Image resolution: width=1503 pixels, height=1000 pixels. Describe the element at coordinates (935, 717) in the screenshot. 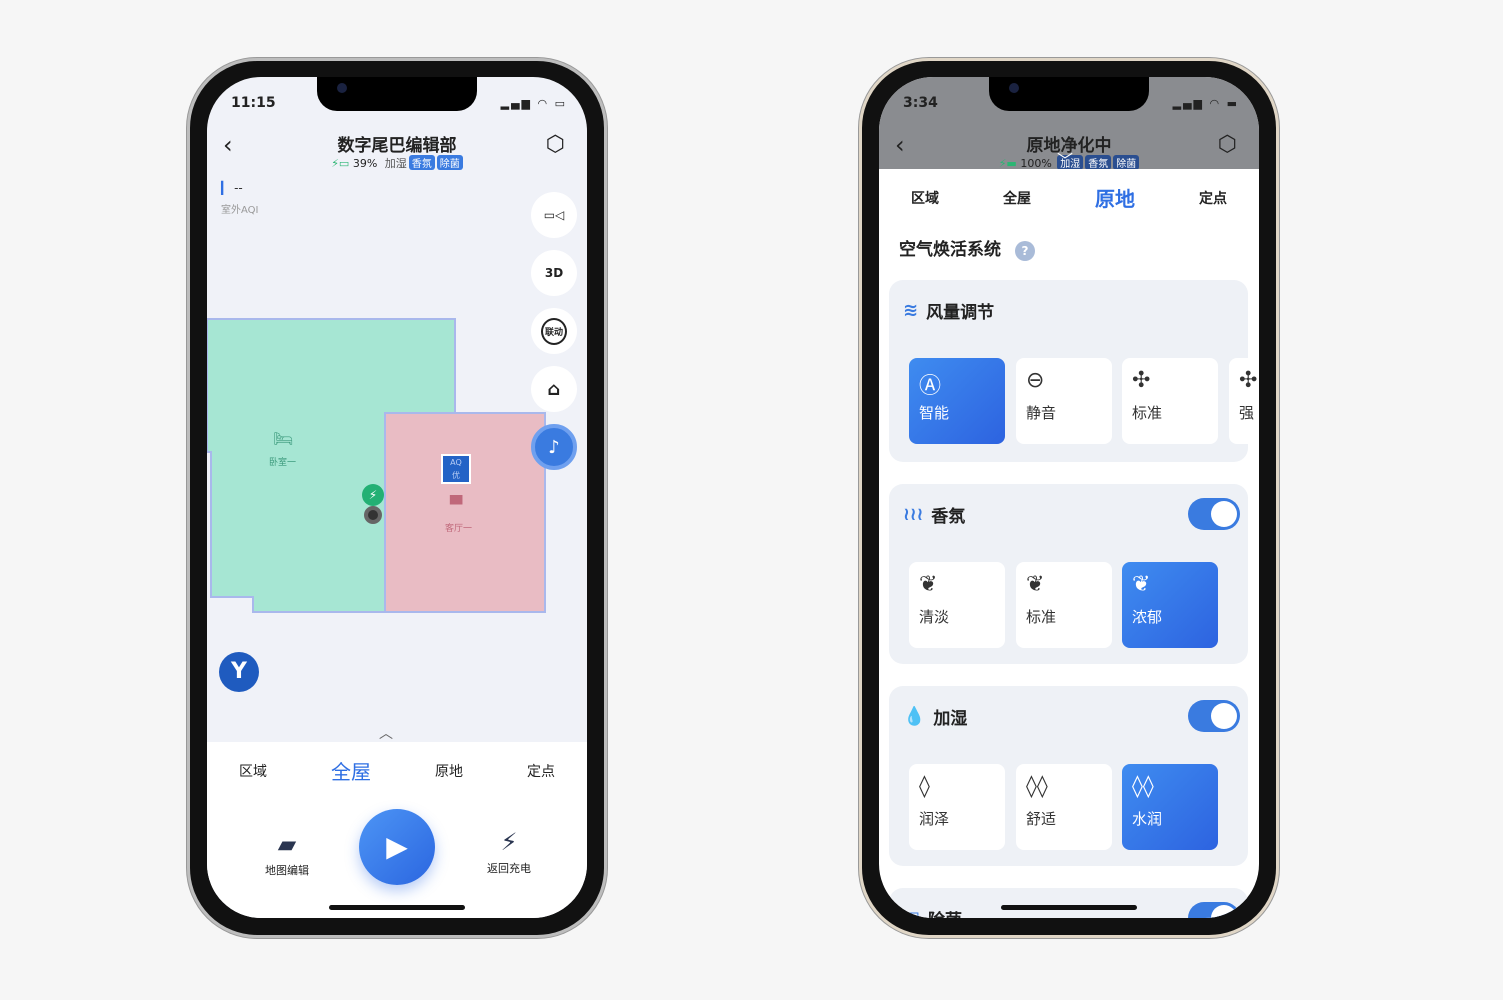

I see `card-header: 💧 加湿` at that location.